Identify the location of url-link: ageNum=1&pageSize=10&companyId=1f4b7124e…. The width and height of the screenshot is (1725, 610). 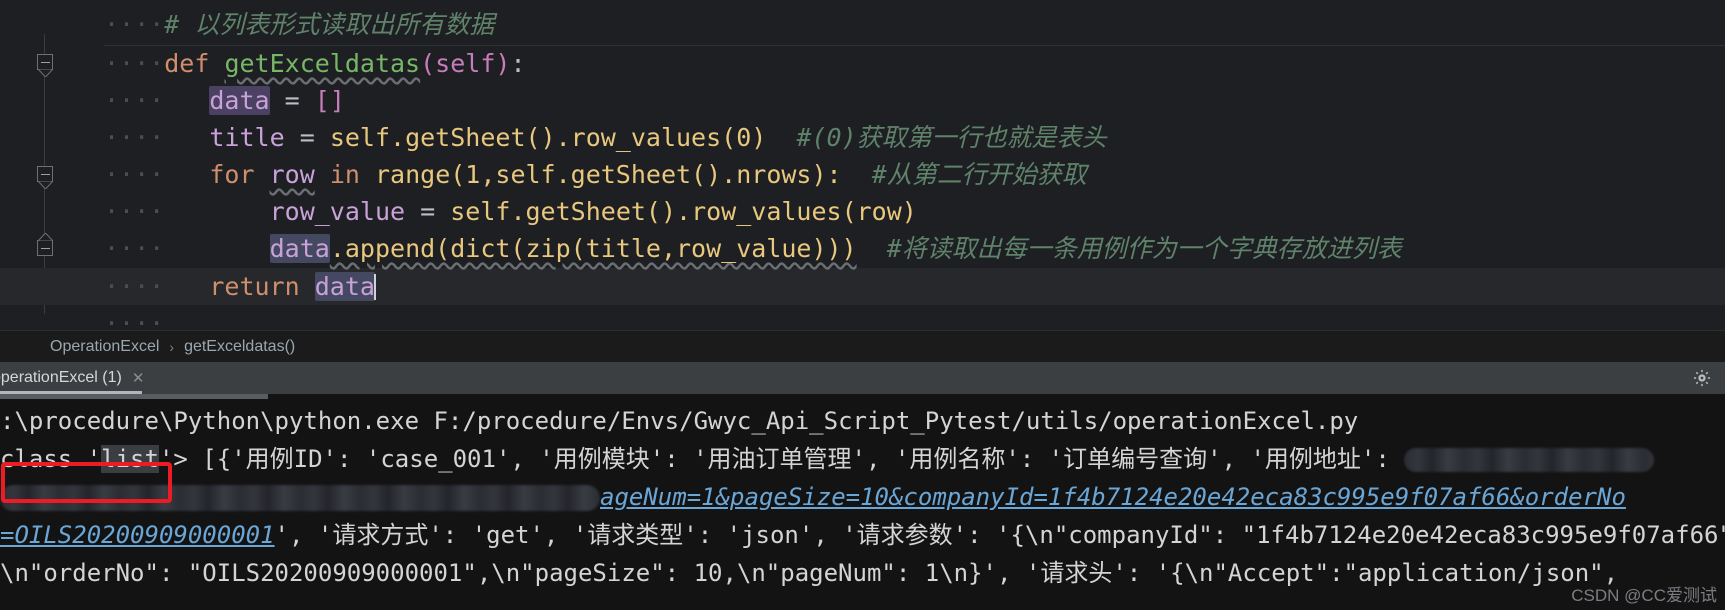
(1113, 497).